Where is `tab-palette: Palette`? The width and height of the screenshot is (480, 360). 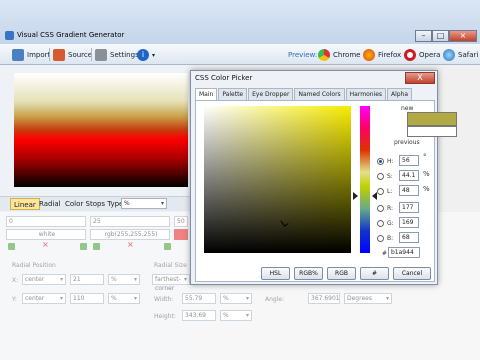
tab-palette: Palette is located at coordinates (233, 94).